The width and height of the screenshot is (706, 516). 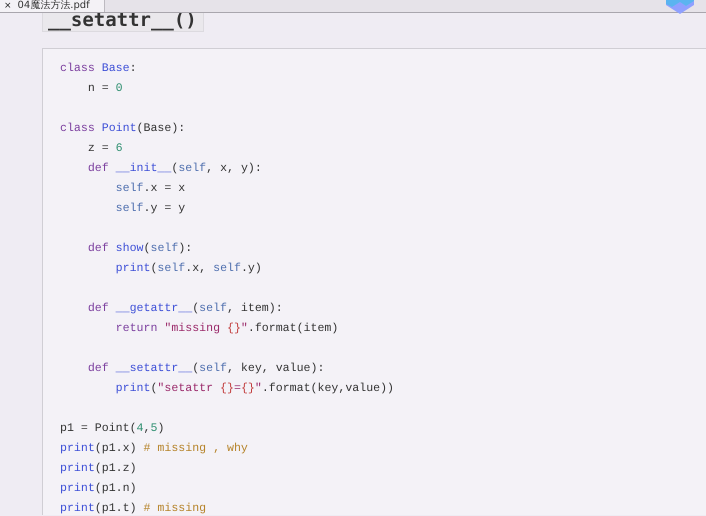 I want to click on code-line: print(p1.n), so click(x=99, y=489).